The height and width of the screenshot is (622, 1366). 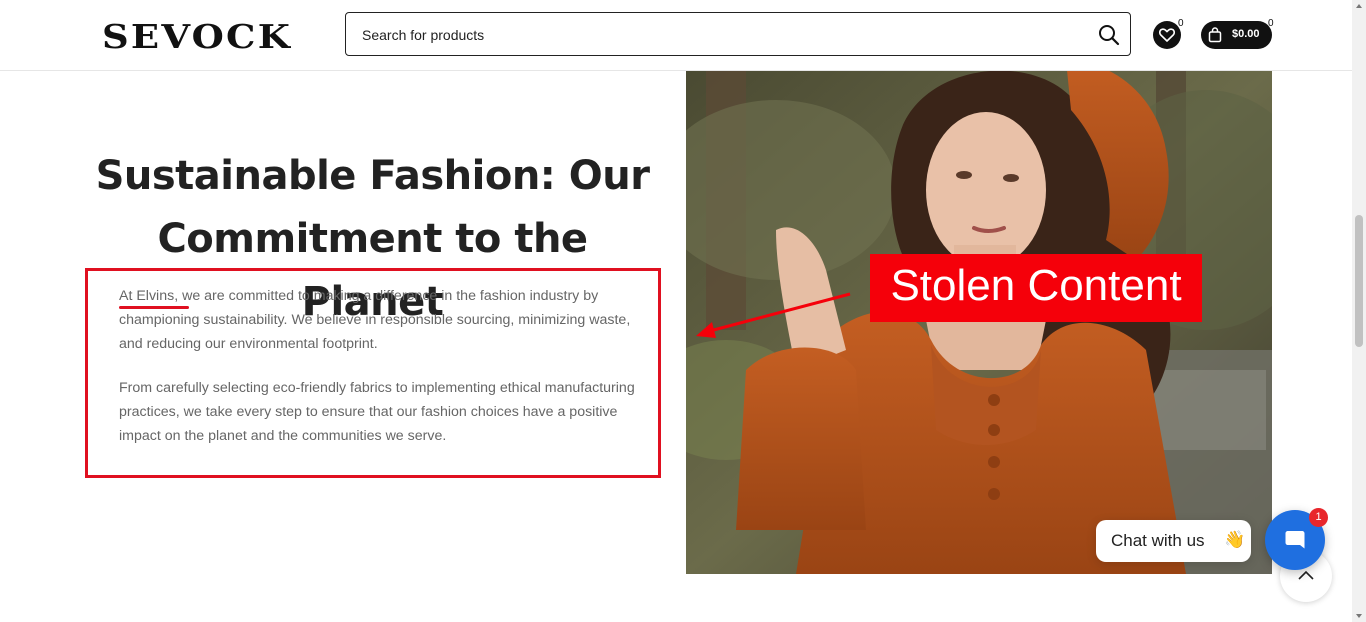 I want to click on cart-button: $0.00, so click(x=1236, y=35).